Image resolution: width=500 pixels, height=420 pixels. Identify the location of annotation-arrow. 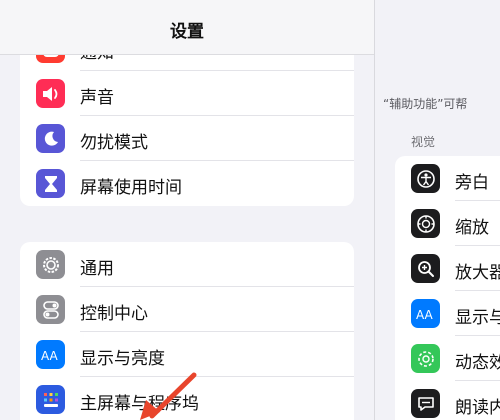
(168, 396).